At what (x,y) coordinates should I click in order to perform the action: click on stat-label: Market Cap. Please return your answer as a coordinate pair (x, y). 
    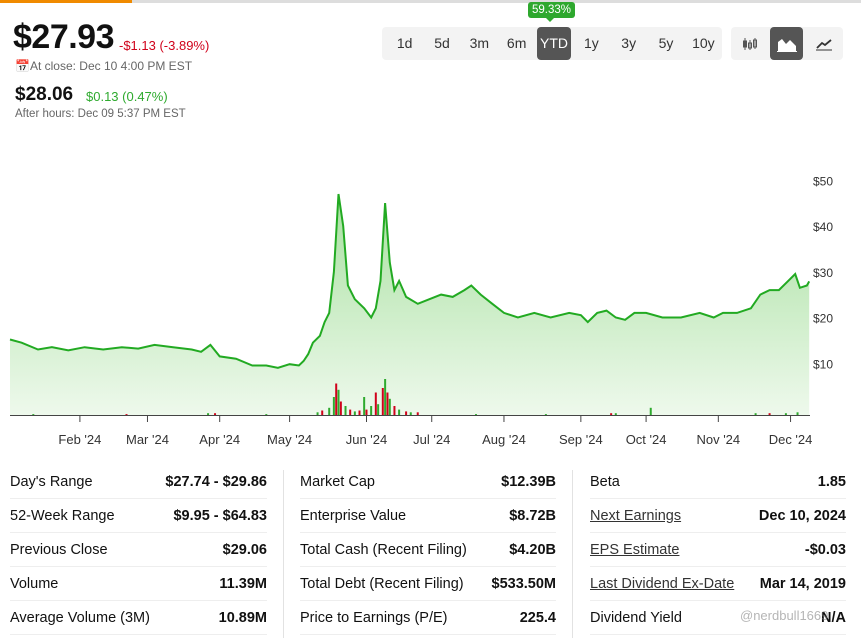
    Looking at the image, I should click on (337, 481).